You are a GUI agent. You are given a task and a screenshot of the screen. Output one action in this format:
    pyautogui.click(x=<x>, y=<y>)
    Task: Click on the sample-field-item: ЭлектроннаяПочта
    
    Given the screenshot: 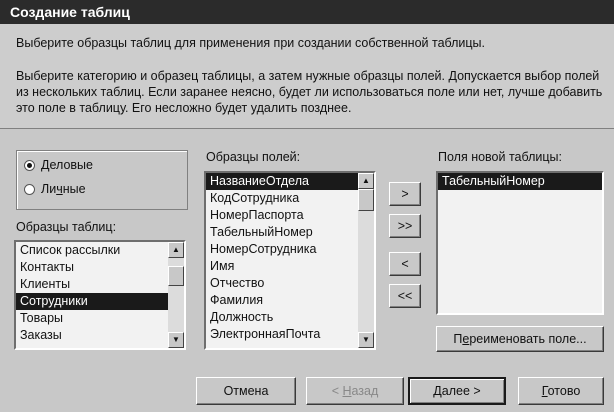 What is the action you would take?
    pyautogui.click(x=290, y=334)
    